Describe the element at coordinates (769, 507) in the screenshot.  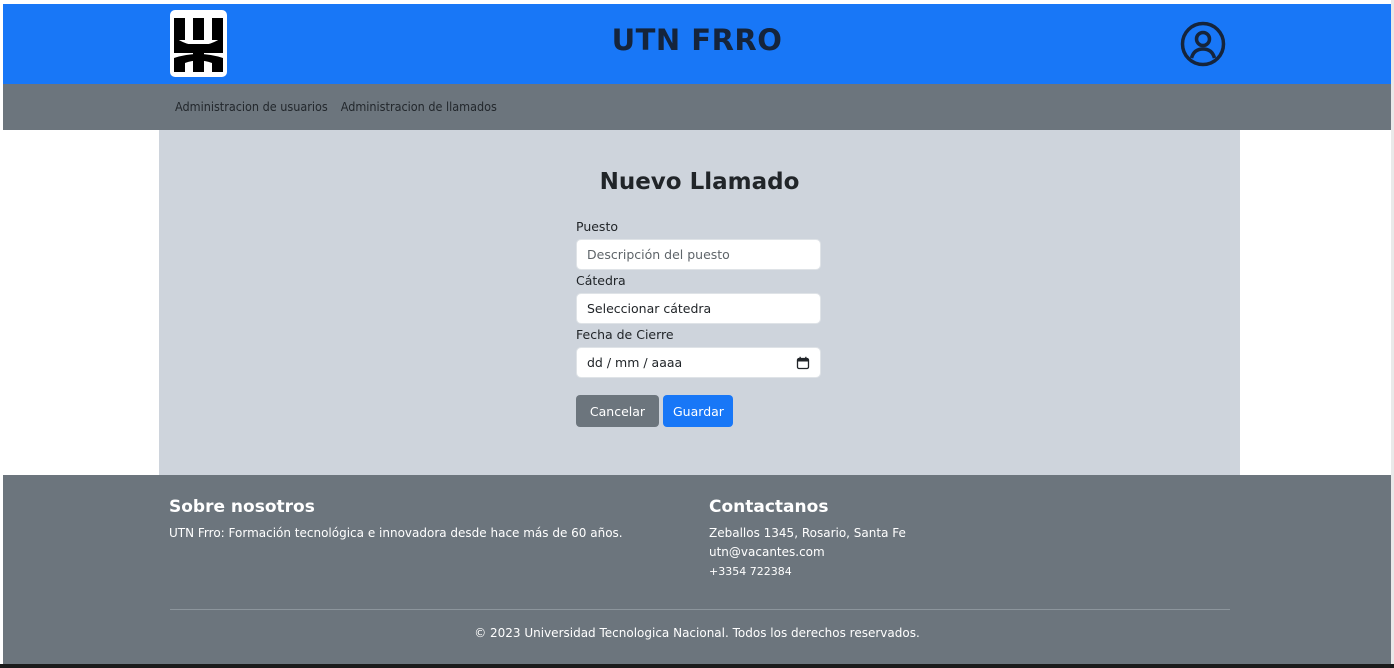
I see `contact-title: Contactanos` at that location.